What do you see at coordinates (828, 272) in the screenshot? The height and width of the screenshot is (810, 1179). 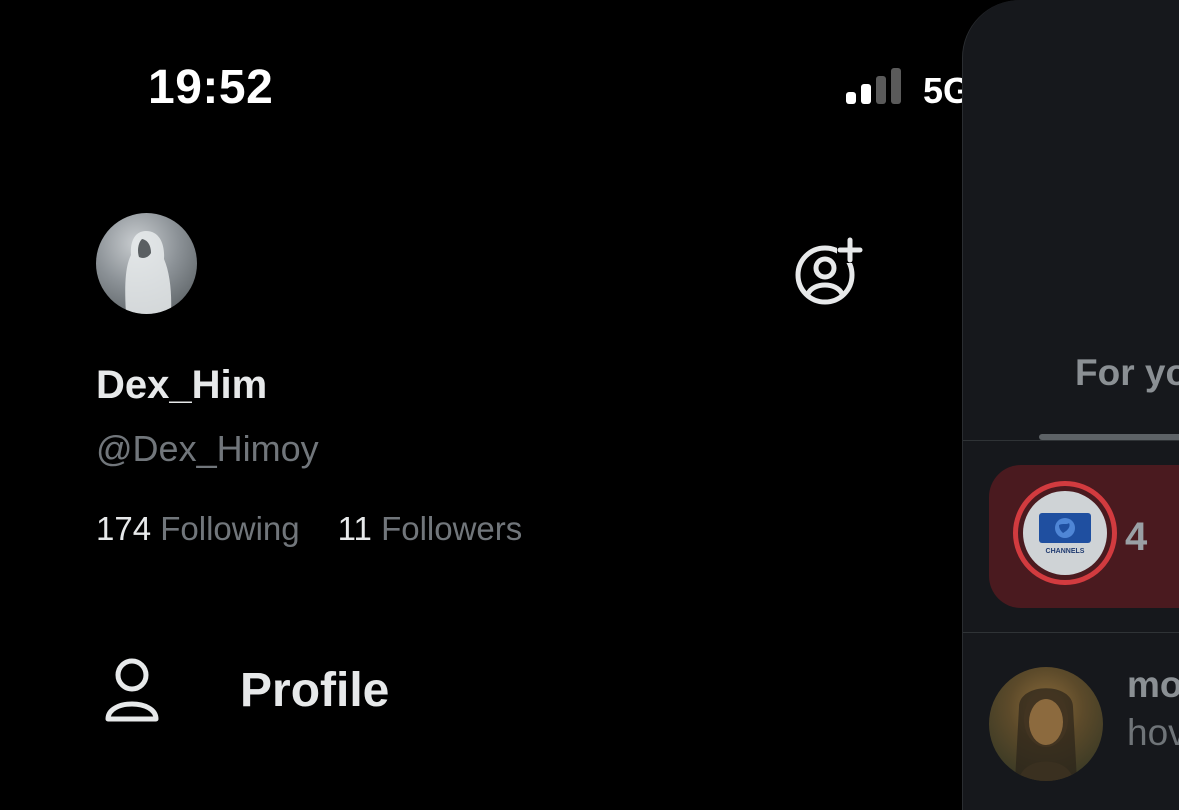 I see `add-account-icon` at bounding box center [828, 272].